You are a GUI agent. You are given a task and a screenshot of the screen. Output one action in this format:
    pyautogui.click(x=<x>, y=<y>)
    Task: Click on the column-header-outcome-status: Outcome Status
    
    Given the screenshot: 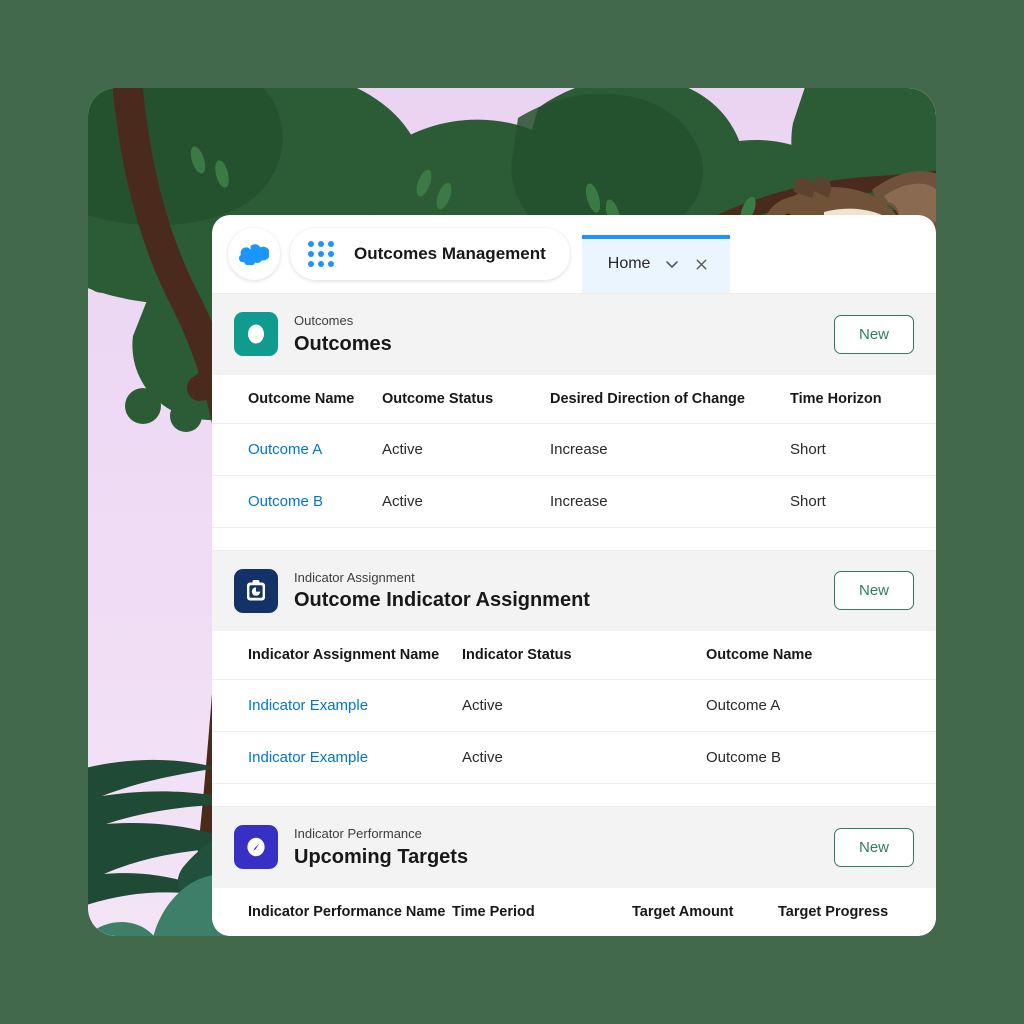 What is the action you would take?
    pyautogui.click(x=466, y=399)
    